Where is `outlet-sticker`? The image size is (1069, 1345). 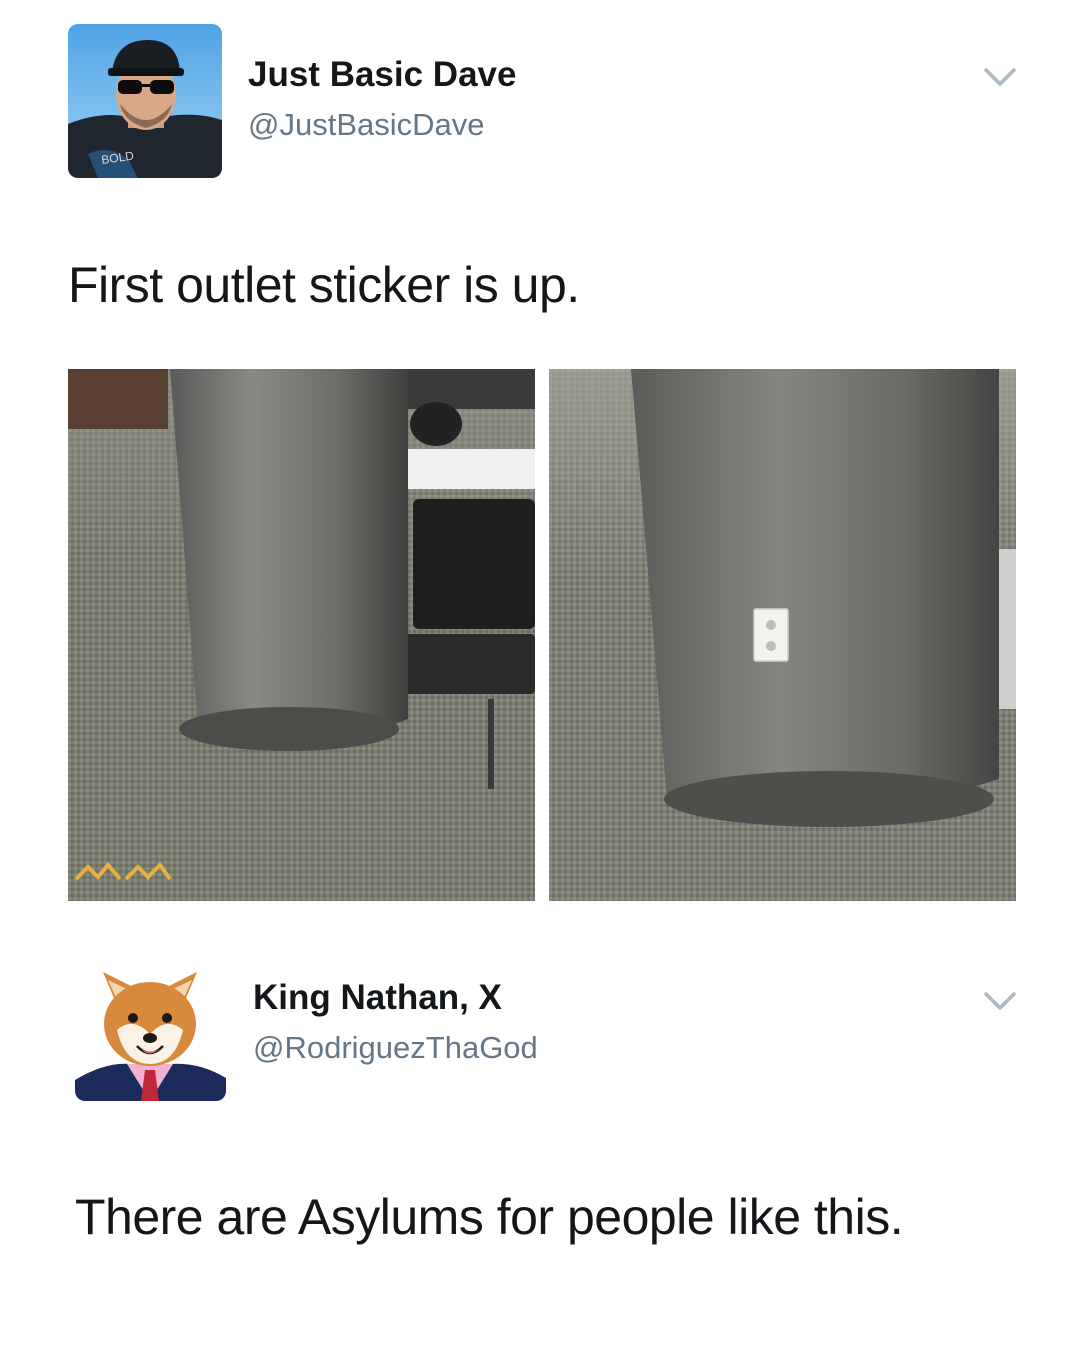
outlet-sticker is located at coordinates (771, 635).